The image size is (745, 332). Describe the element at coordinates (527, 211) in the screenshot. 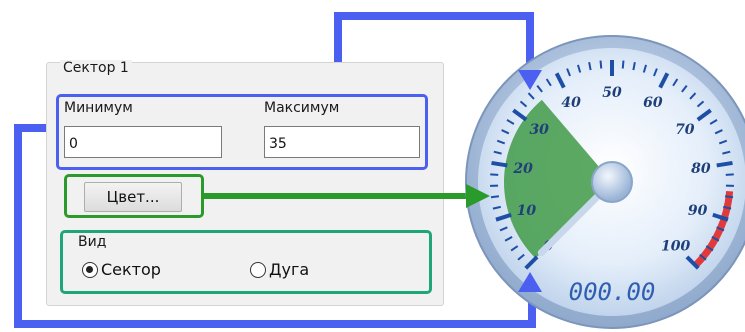

I see `gauge-tick-label: 10` at that location.